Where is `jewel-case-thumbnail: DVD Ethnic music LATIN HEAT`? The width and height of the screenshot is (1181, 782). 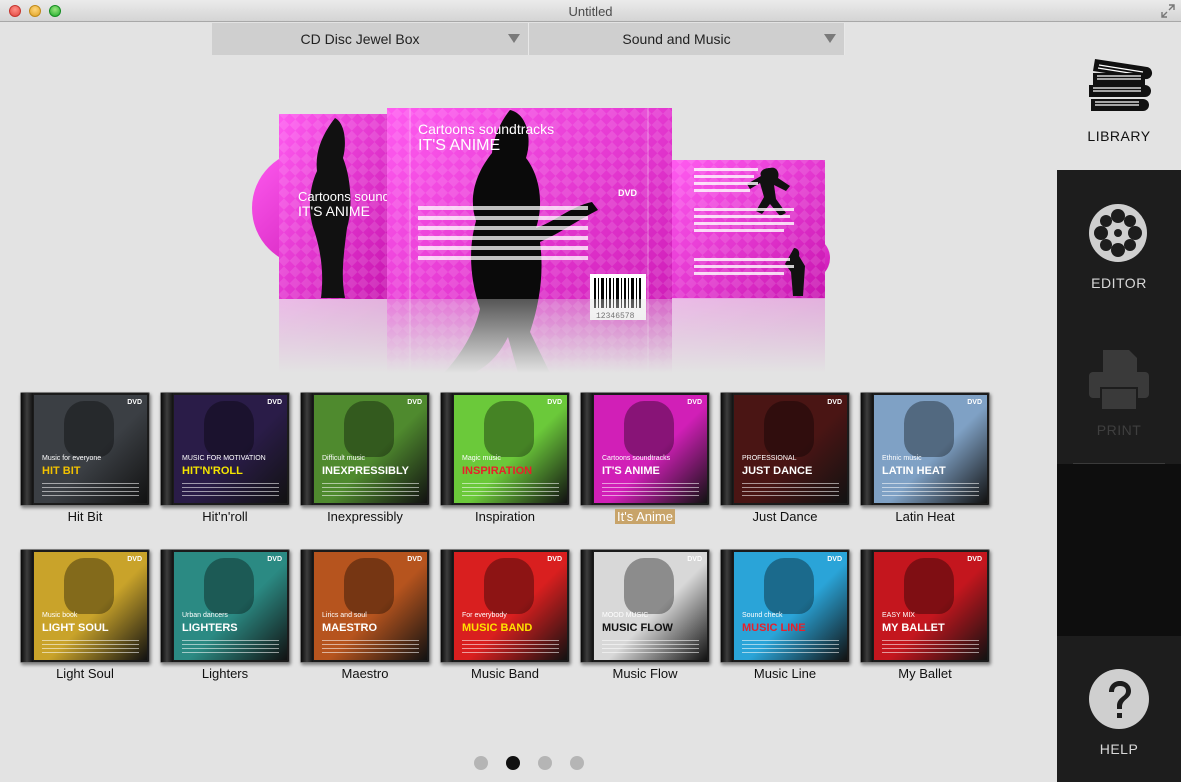
jewel-case-thumbnail: DVD Ethnic music LATIN HEAT is located at coordinates (925, 449).